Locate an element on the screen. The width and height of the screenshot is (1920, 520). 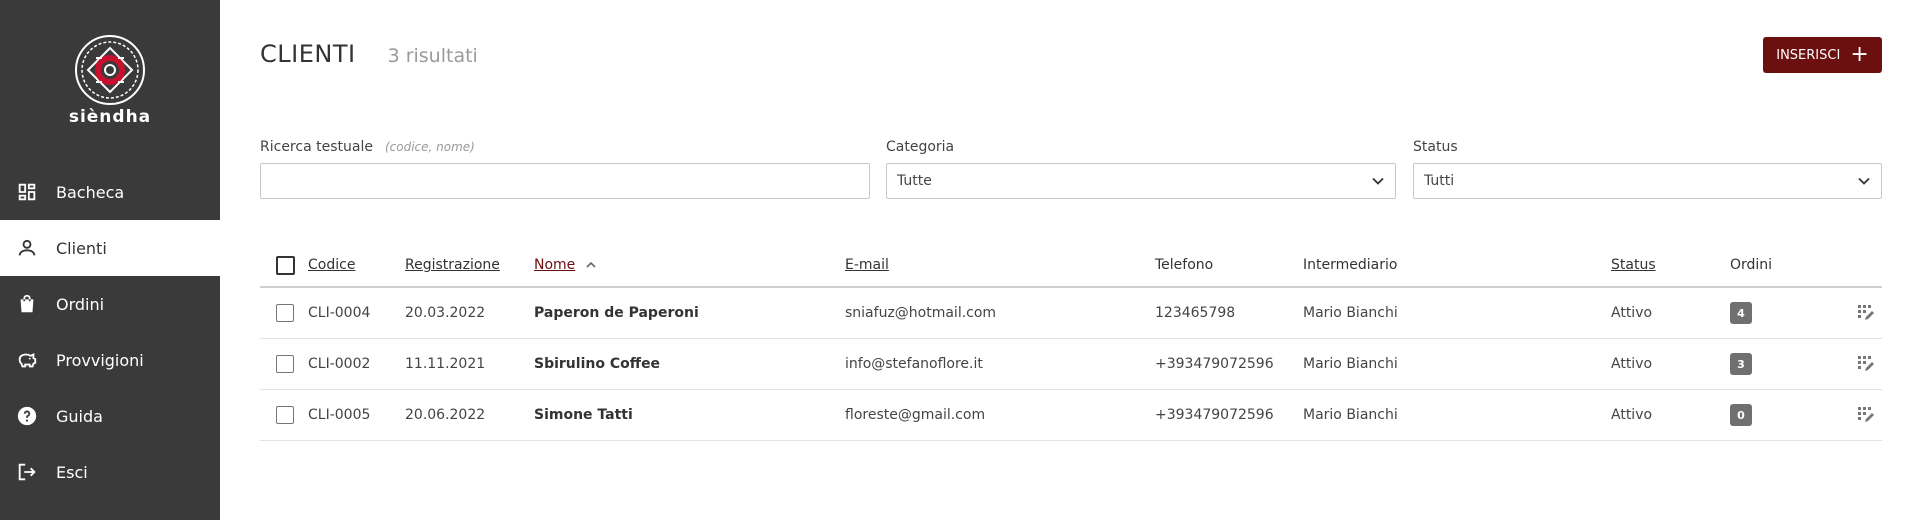
orders-count-badge: 0 is located at coordinates (1741, 415).